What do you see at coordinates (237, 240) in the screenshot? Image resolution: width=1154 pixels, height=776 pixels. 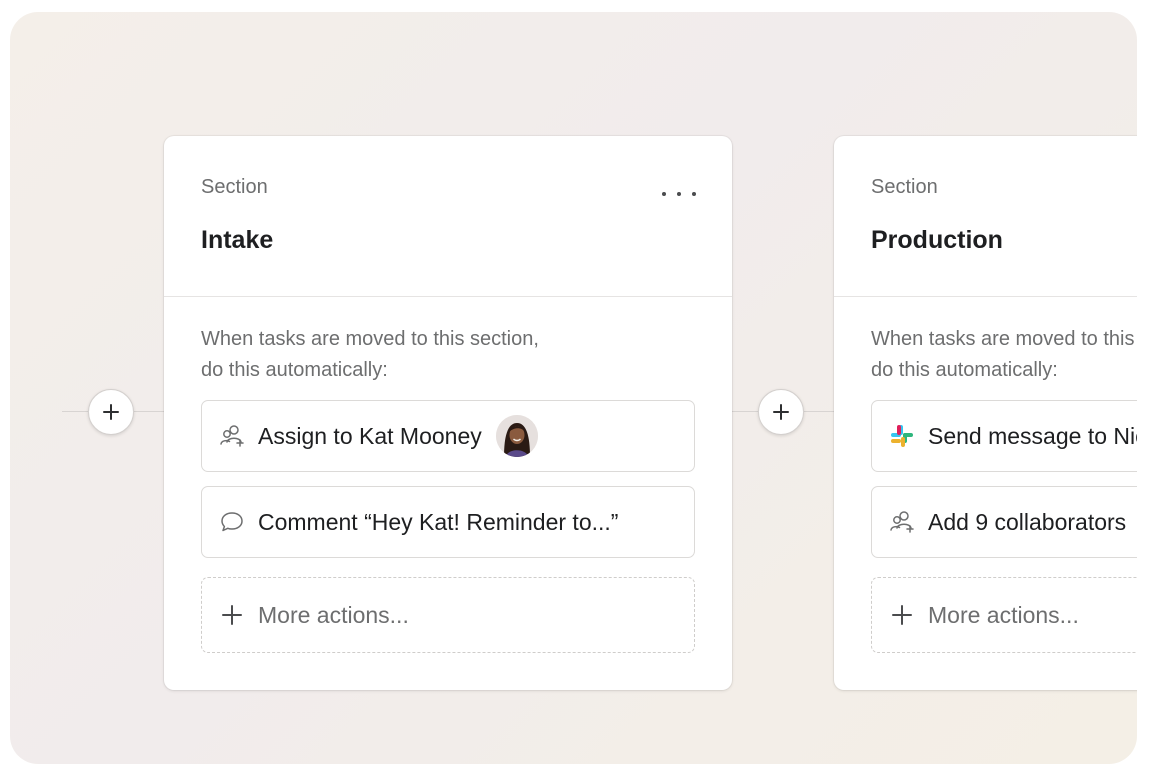 I see `section-title: Intake` at bounding box center [237, 240].